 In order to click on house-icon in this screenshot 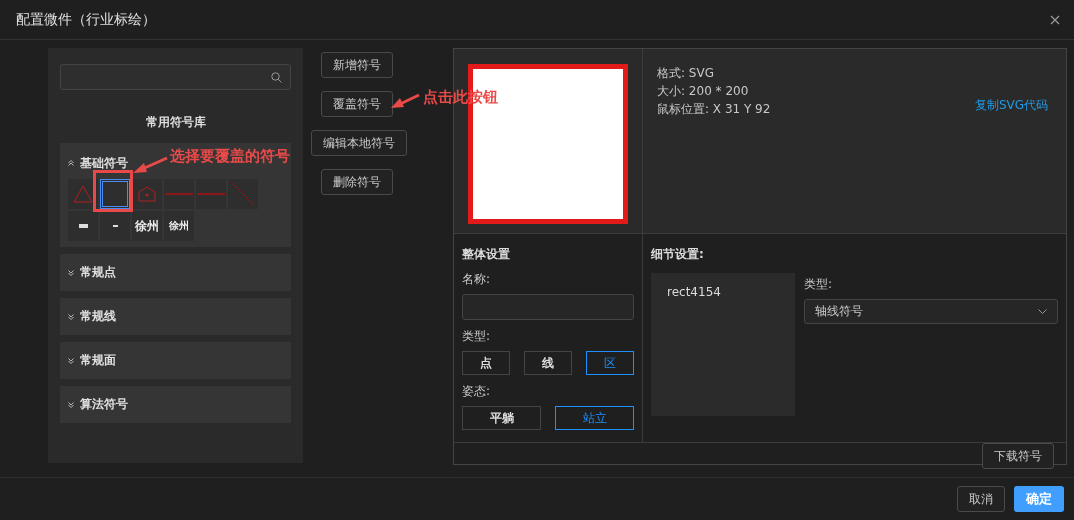, I will do `click(147, 194)`.